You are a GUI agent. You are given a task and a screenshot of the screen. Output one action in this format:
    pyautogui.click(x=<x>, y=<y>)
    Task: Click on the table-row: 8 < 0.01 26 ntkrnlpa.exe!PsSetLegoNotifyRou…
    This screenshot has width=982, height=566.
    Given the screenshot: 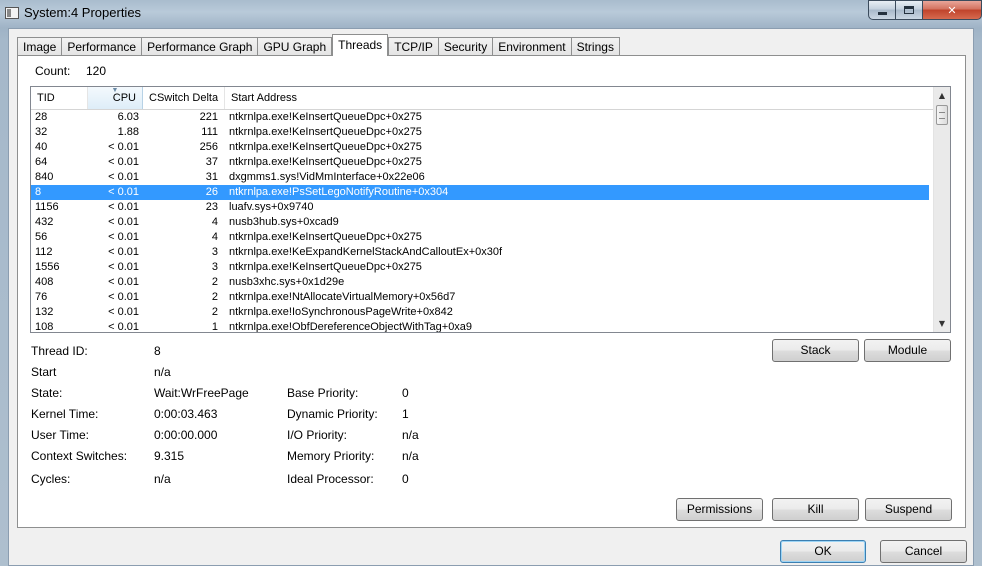 What is the action you would take?
    pyautogui.click(x=480, y=192)
    